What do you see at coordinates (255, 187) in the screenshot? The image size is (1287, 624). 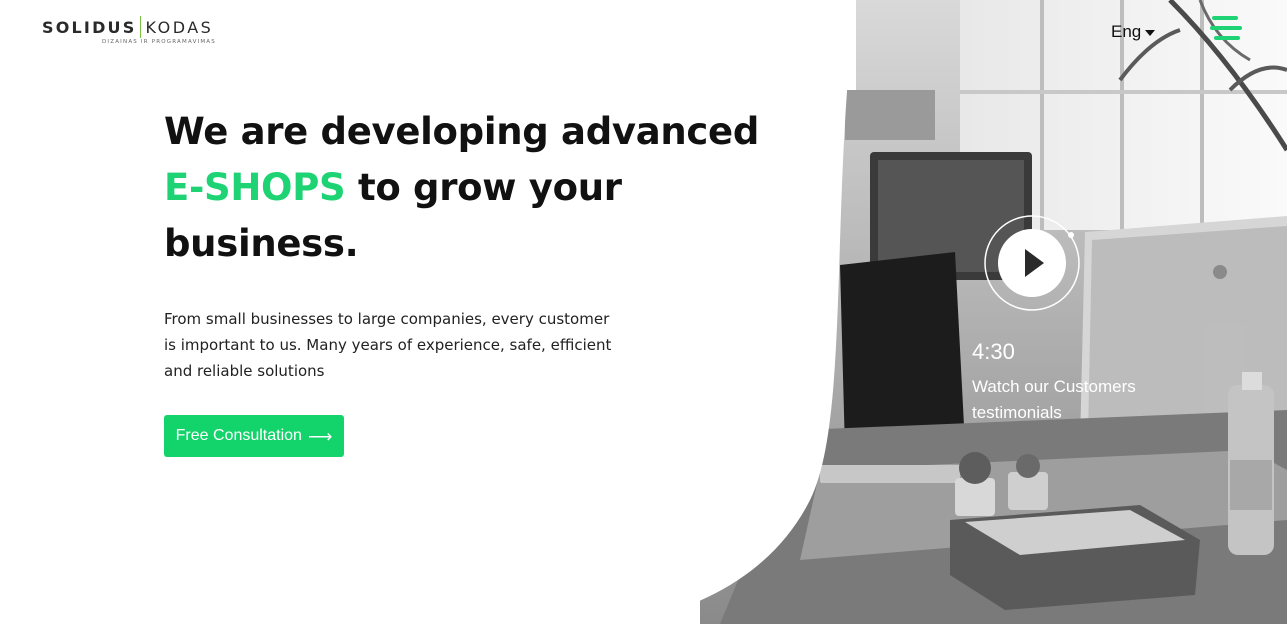 I see `headline-accent: E-SHOPS` at bounding box center [255, 187].